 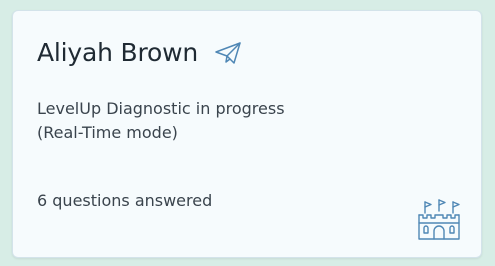 What do you see at coordinates (125, 200) in the screenshot?
I see `questions-answered: 6 questions answered` at bounding box center [125, 200].